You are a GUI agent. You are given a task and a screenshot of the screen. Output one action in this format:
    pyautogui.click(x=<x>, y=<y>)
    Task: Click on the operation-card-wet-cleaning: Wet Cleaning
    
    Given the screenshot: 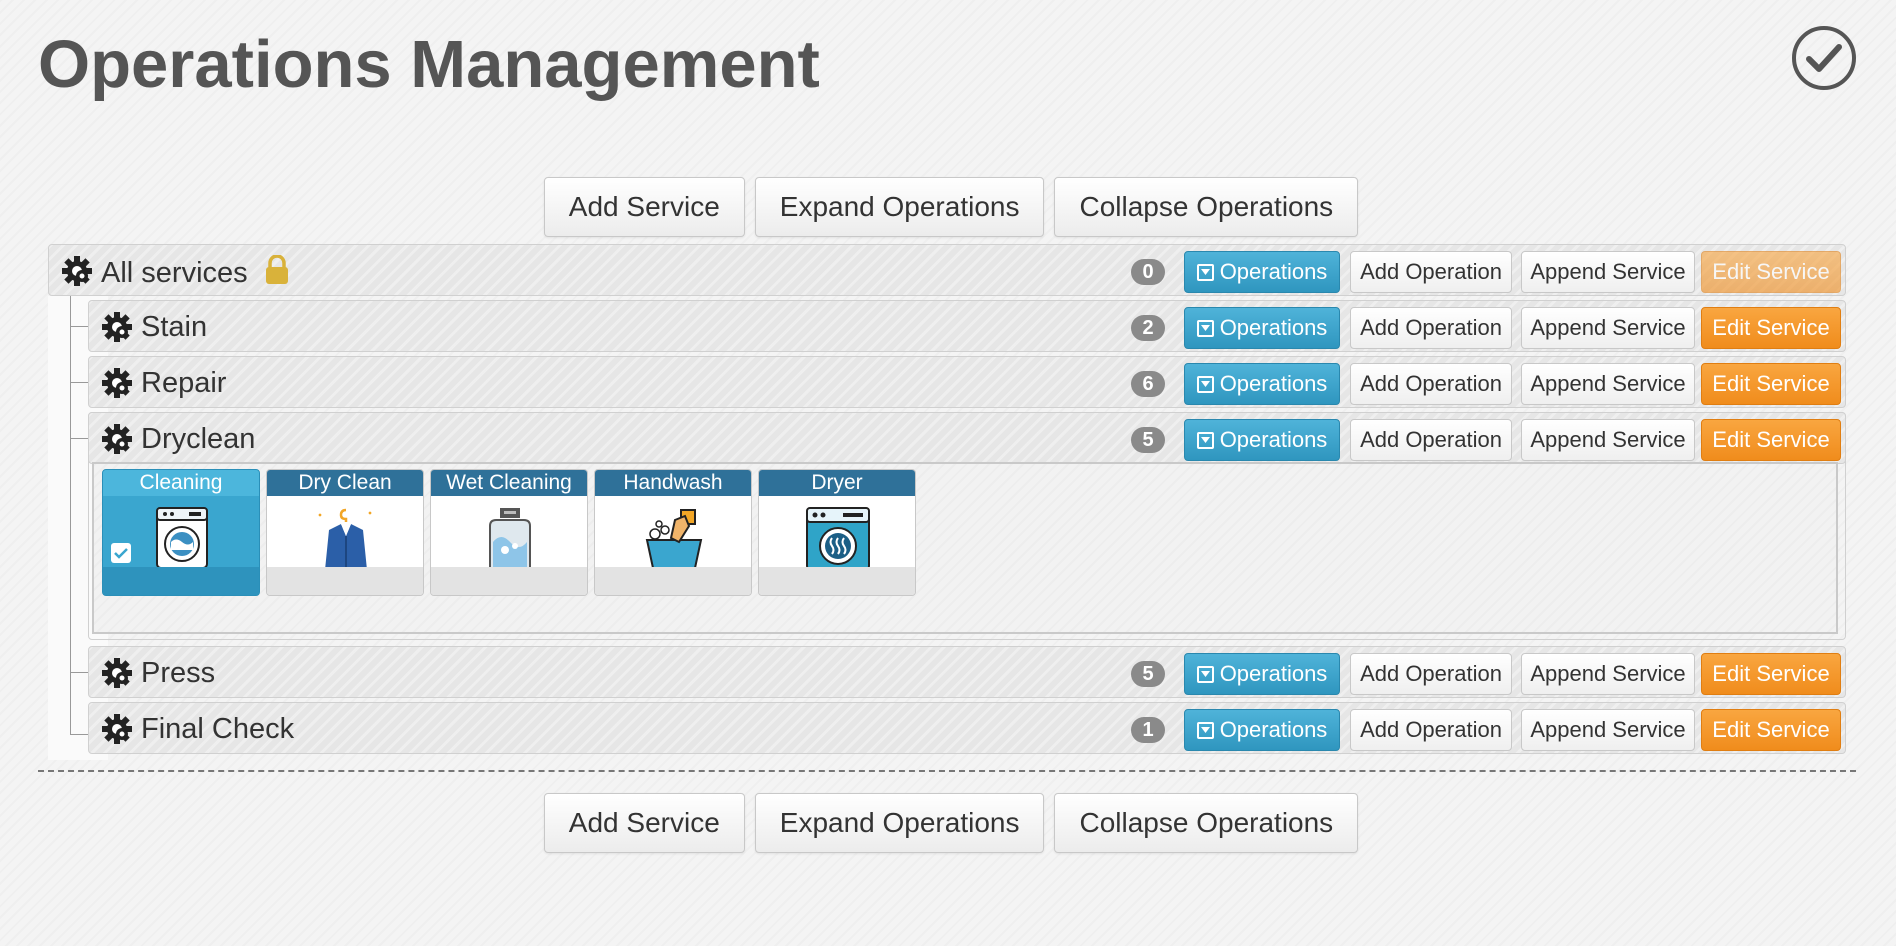 What is the action you would take?
    pyautogui.click(x=509, y=532)
    